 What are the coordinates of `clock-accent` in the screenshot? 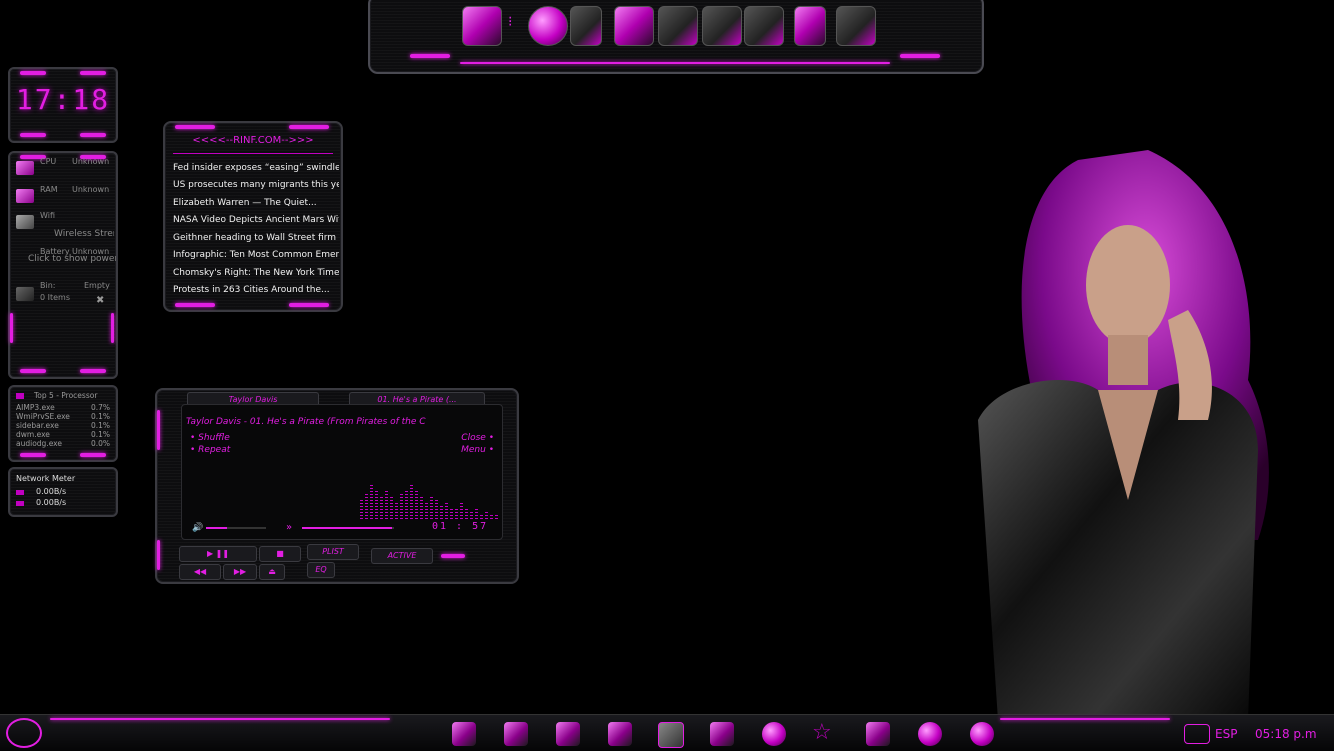 It's located at (33, 73).